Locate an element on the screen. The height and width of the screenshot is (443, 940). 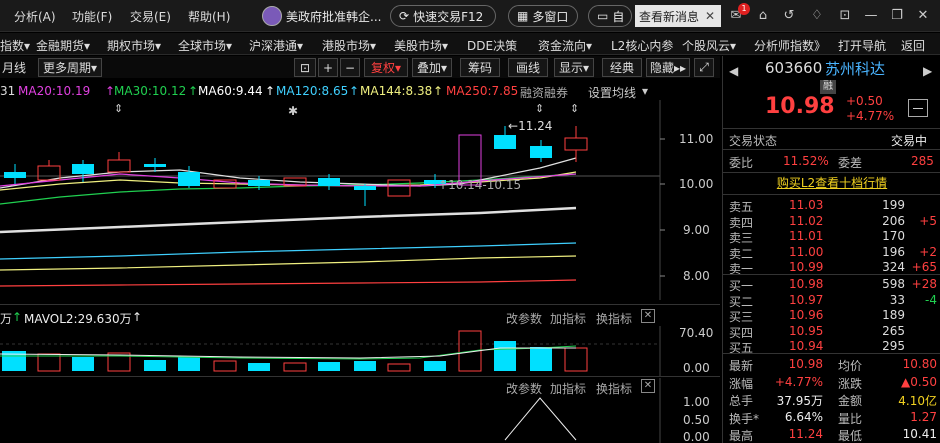
buy-row: 买四 10.95 265 is located at coordinates (831, 332).